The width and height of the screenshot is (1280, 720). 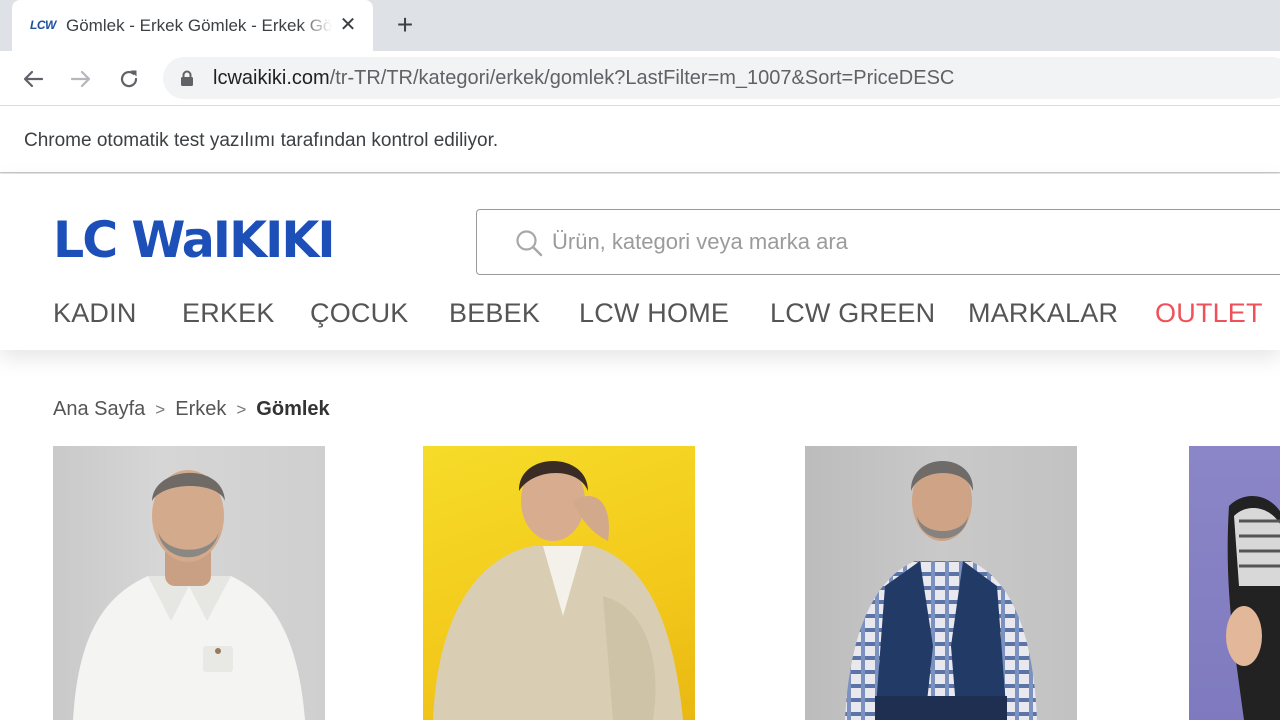 I want to click on breadcrumb-home: Ana Sayfa, so click(x=99, y=409).